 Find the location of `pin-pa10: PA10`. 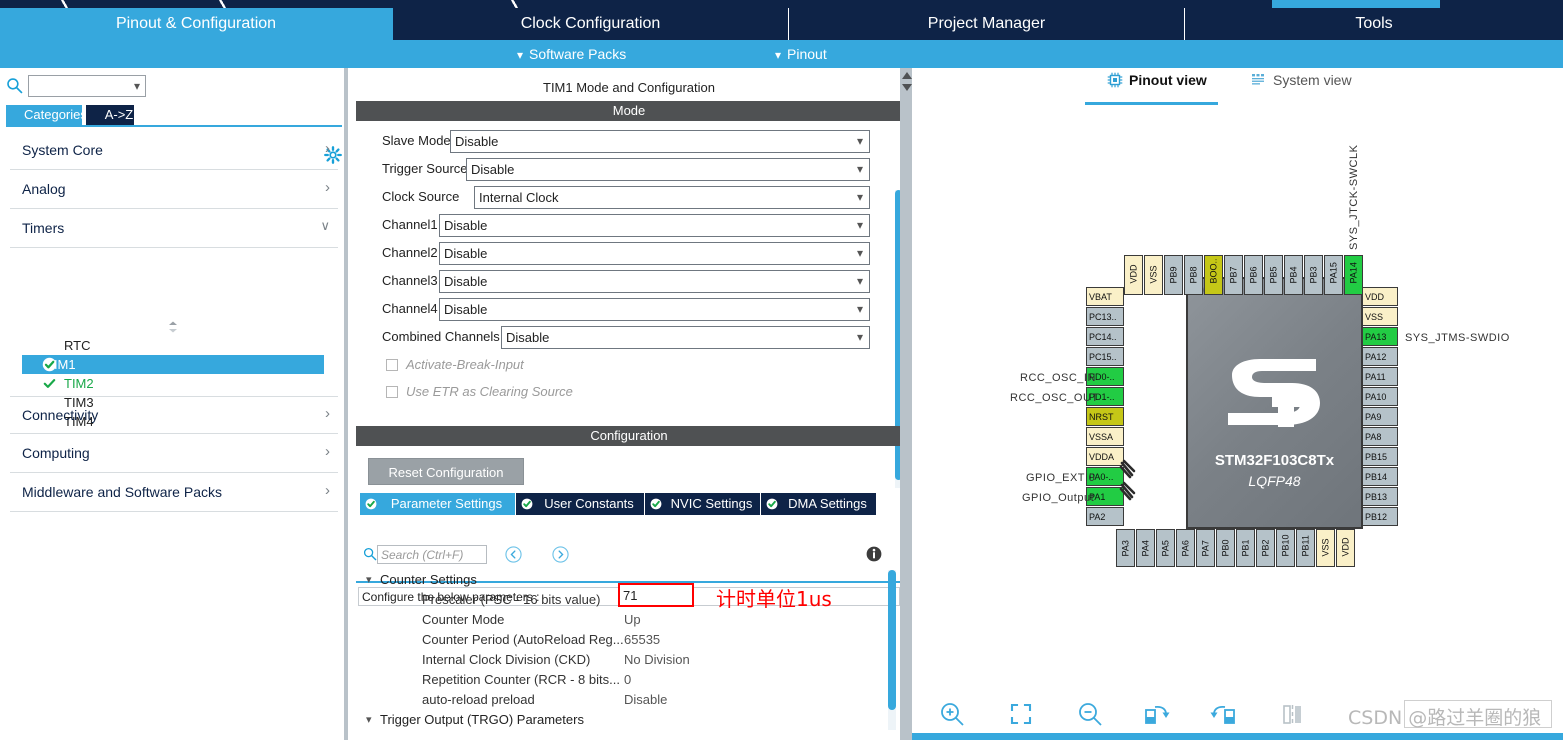

pin-pa10: PA10 is located at coordinates (1380, 396).